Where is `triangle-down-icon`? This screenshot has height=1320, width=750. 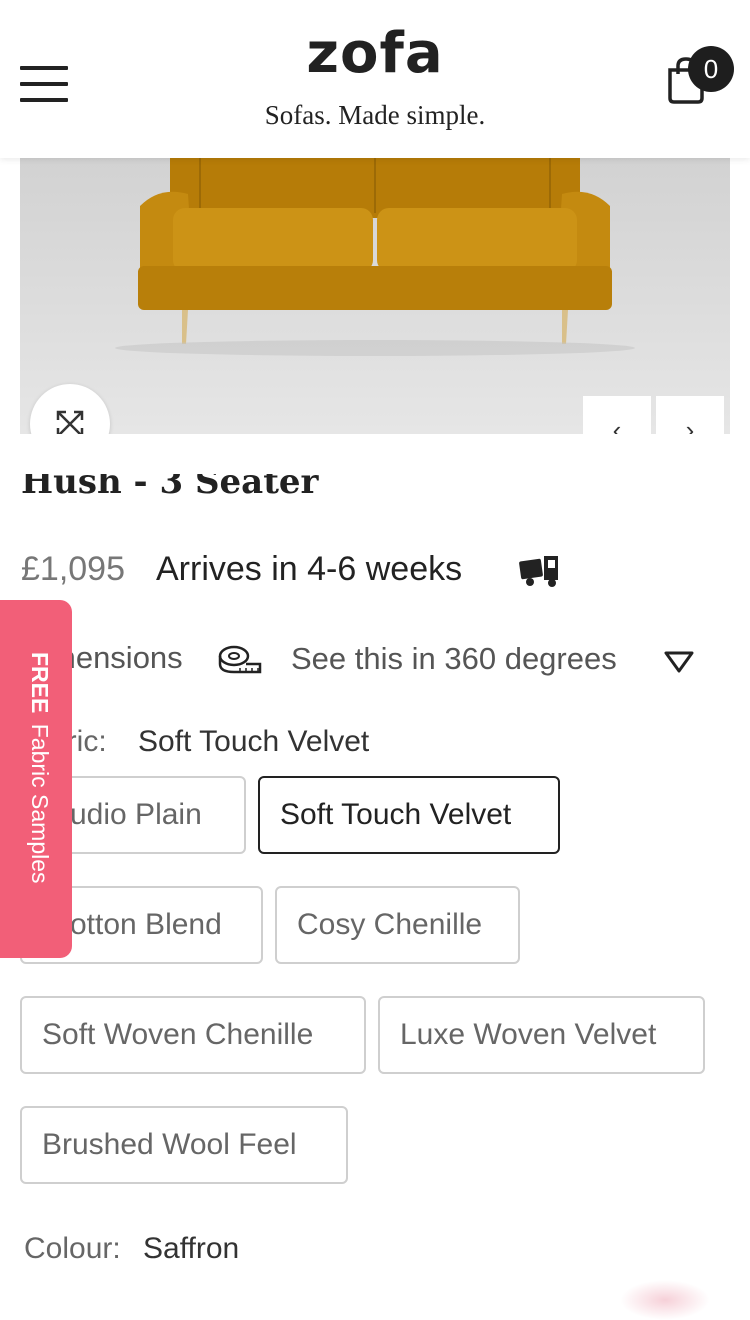 triangle-down-icon is located at coordinates (679, 662).